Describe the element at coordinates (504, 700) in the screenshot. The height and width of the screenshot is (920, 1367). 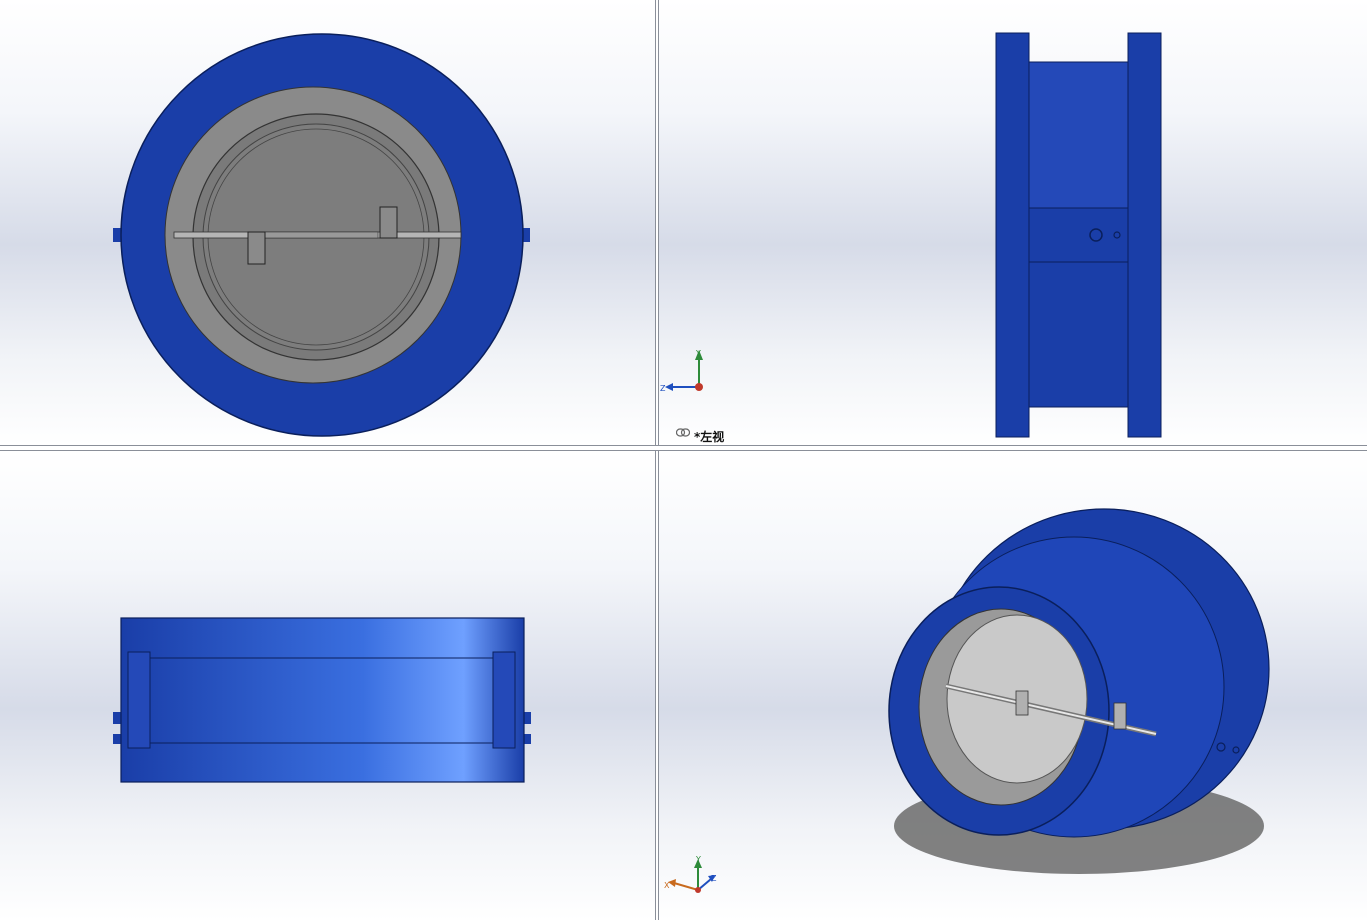
I see `end-block-right` at that location.